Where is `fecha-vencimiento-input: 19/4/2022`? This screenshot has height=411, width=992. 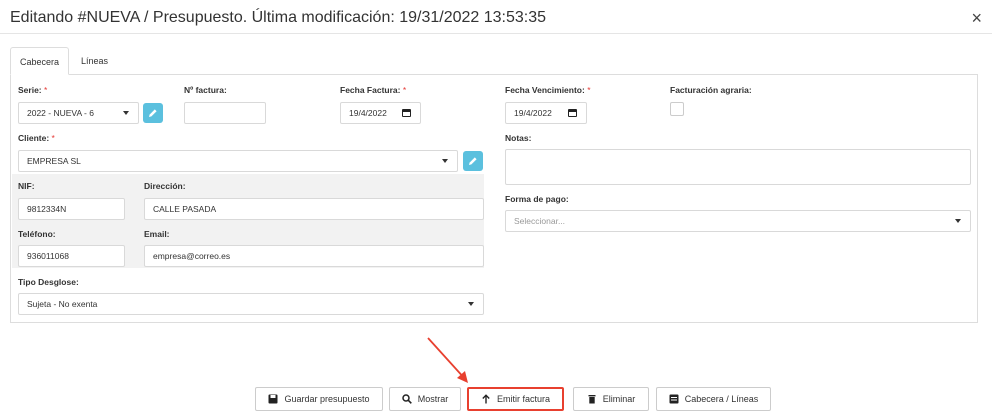
fecha-vencimiento-input: 19/4/2022 is located at coordinates (546, 113).